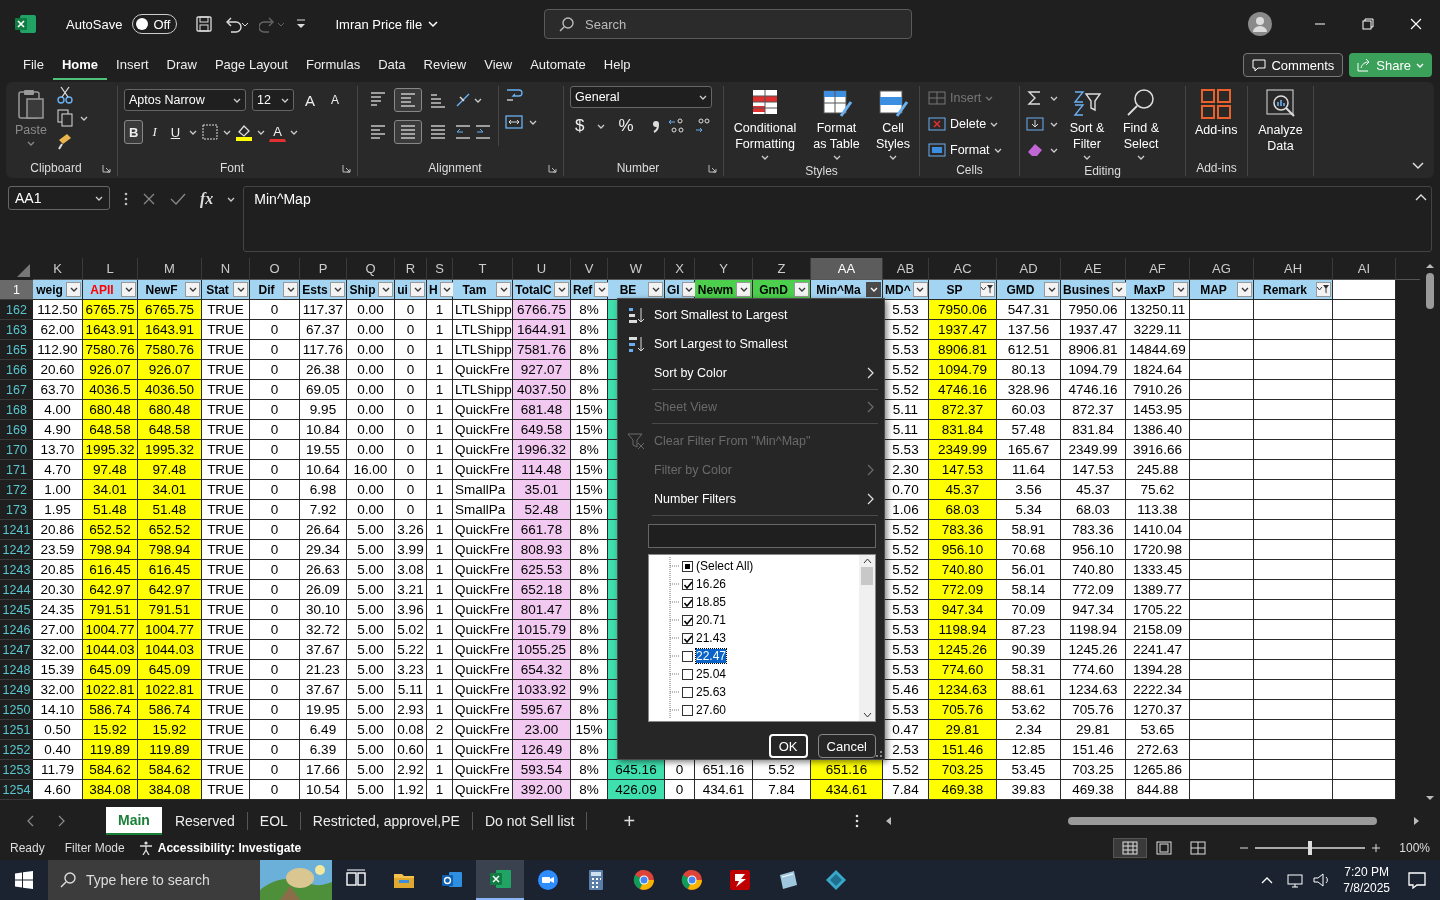  I want to click on sheet-tab: Main, so click(134, 821).